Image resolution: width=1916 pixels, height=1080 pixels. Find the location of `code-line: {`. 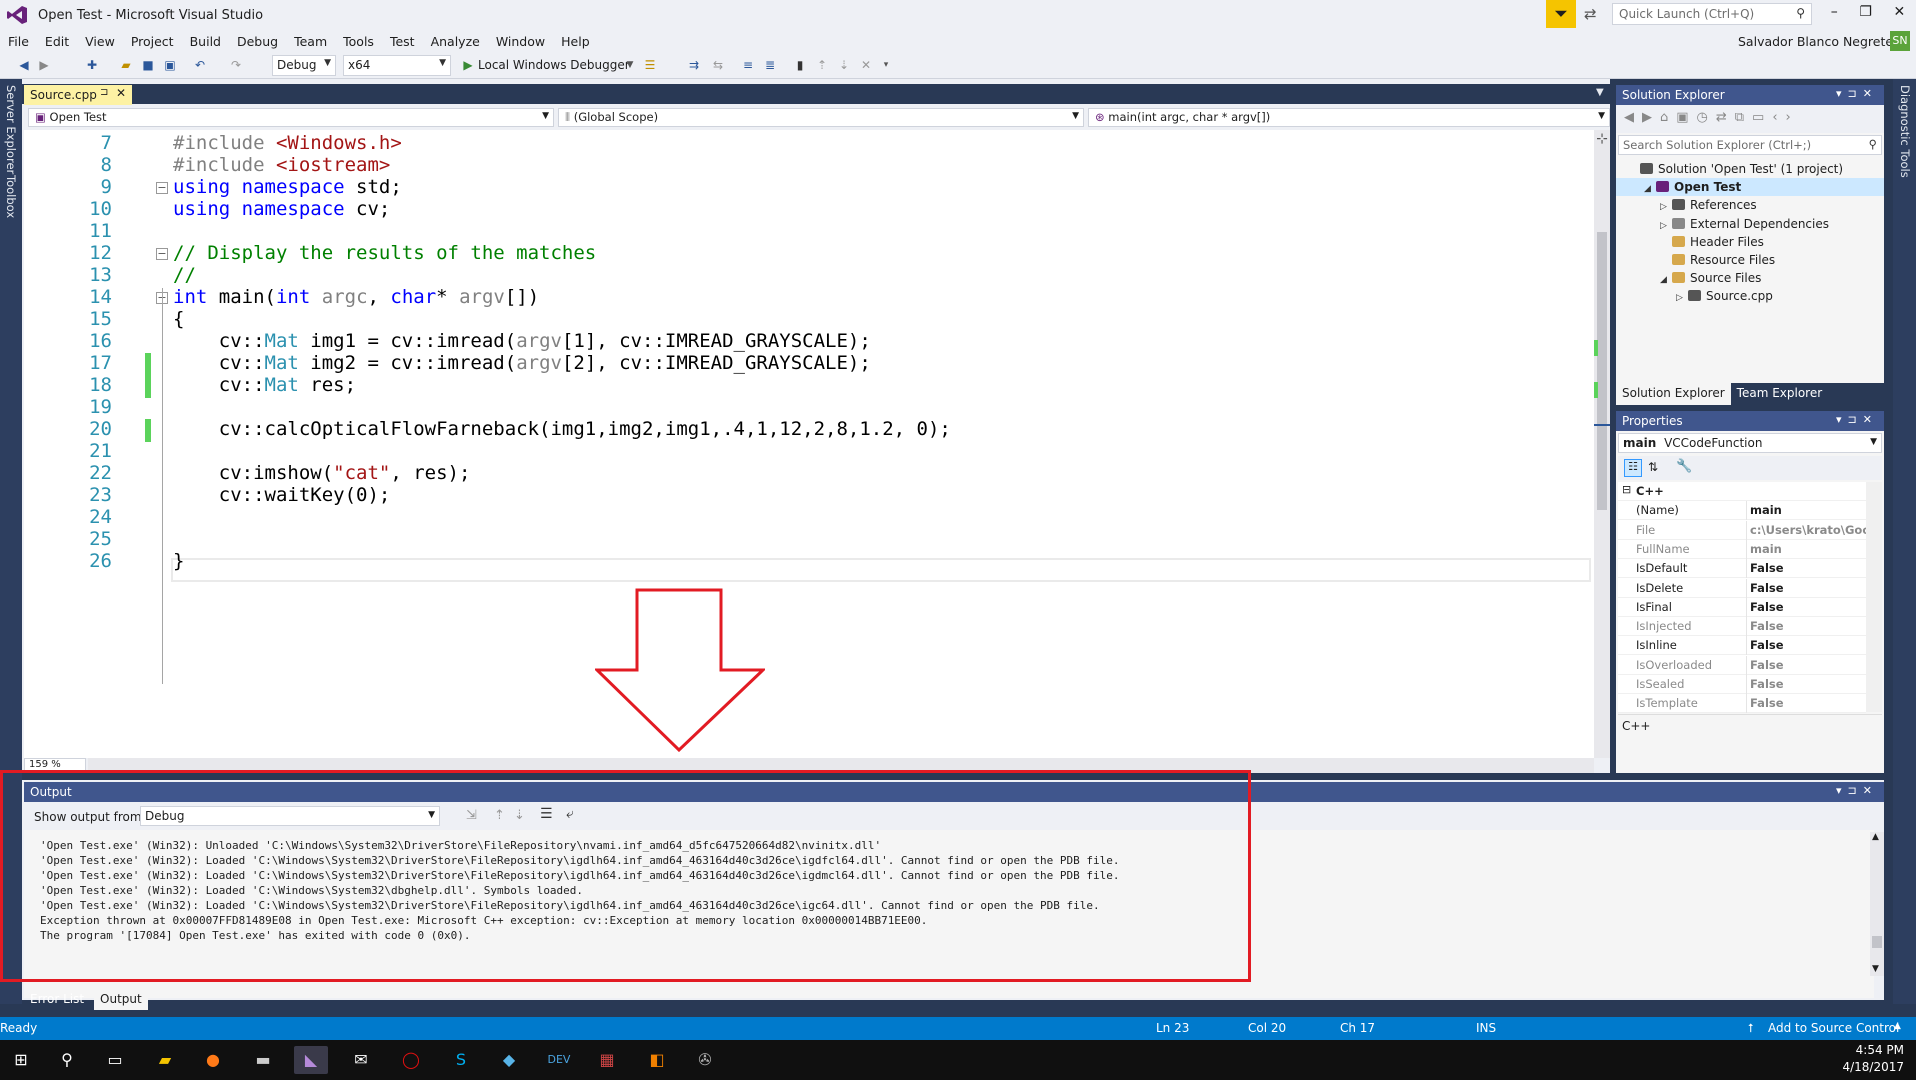

code-line: { is located at coordinates (178, 319).